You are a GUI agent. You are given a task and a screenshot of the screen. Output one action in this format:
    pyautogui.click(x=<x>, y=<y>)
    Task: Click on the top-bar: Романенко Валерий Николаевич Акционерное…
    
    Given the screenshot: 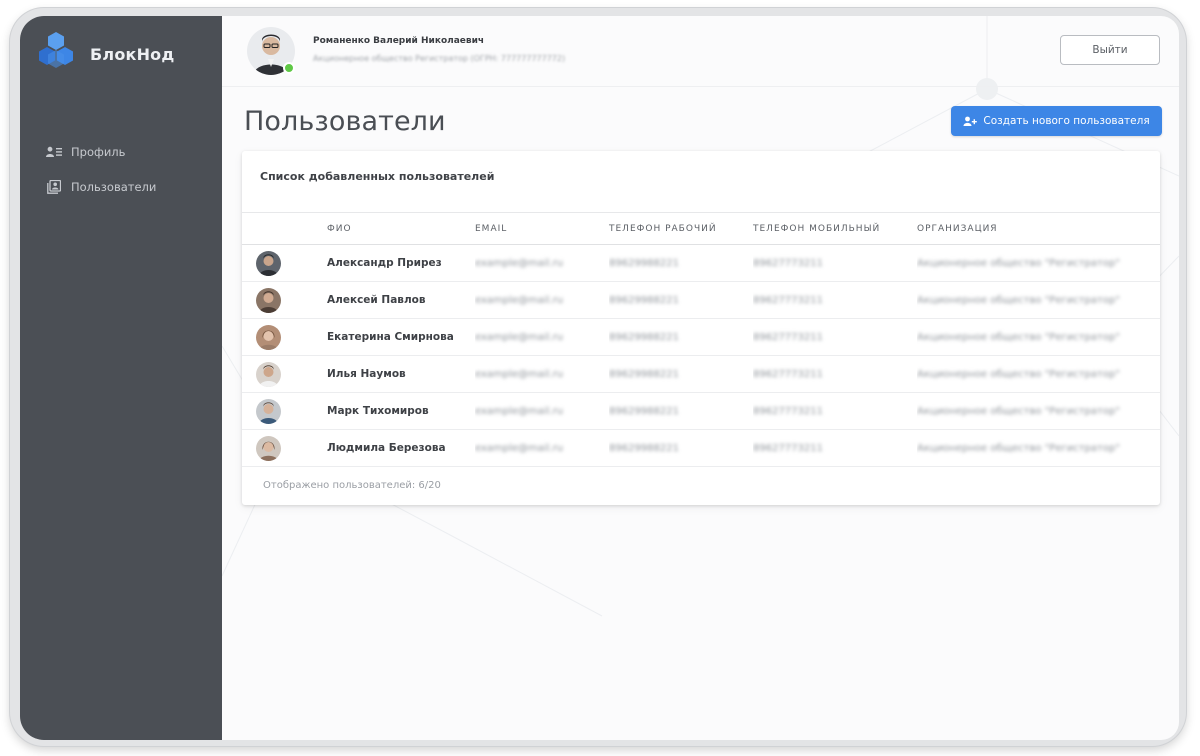 What is the action you would take?
    pyautogui.click(x=700, y=51)
    